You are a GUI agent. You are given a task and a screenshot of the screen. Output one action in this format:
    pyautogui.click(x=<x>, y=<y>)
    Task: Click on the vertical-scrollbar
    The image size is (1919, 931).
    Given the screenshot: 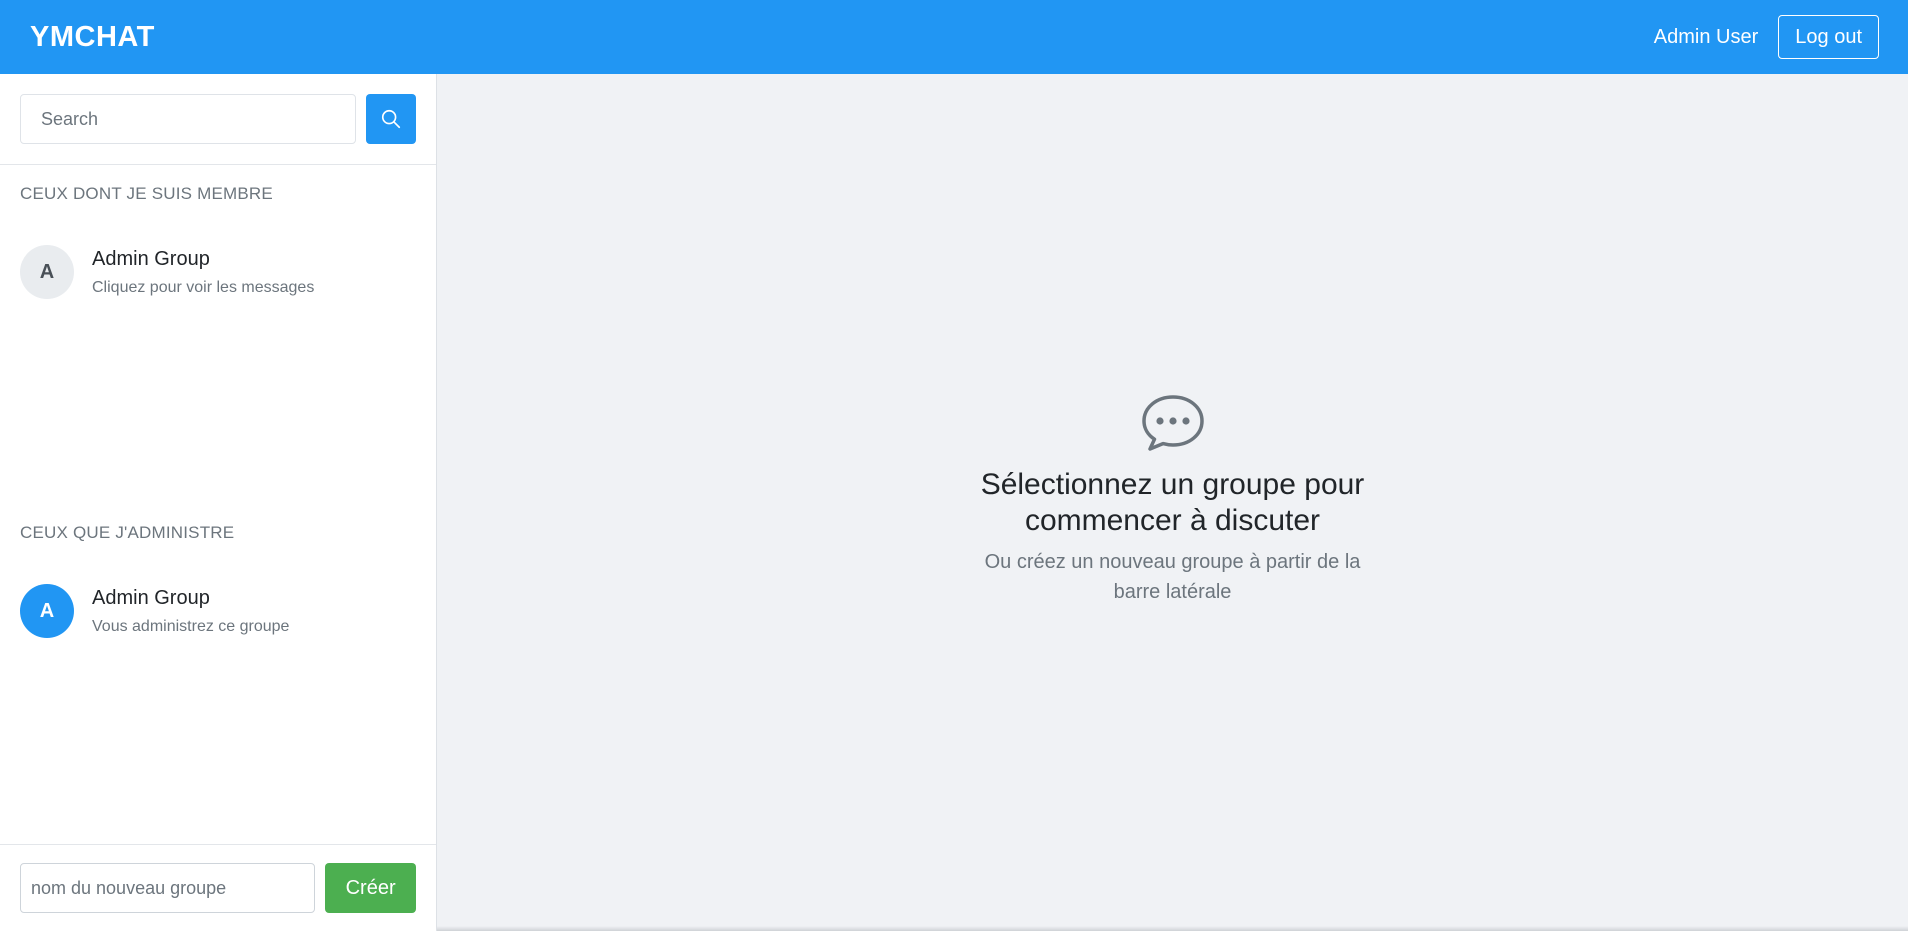 What is the action you would take?
    pyautogui.click(x=1913, y=465)
    